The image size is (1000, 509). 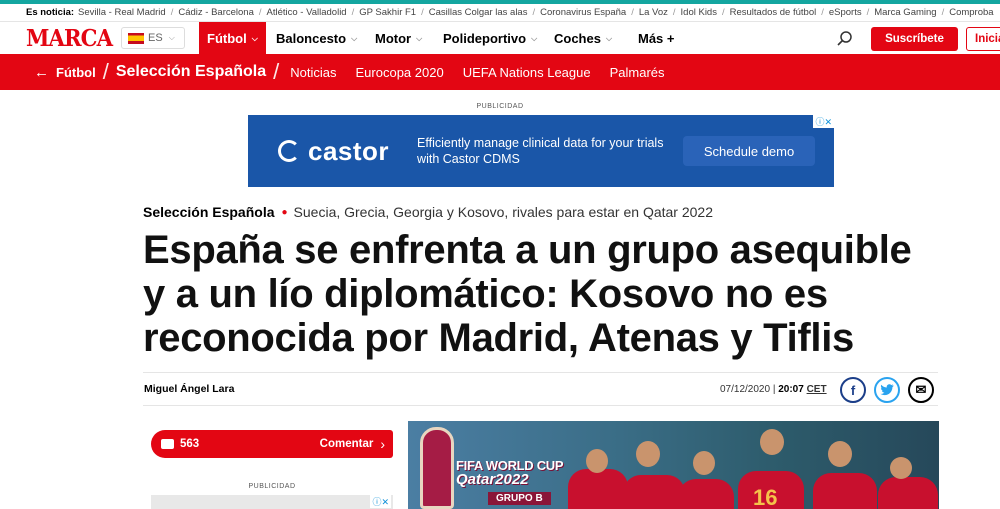 What do you see at coordinates (76, 72) in the screenshot?
I see `back-label: Fútbol` at bounding box center [76, 72].